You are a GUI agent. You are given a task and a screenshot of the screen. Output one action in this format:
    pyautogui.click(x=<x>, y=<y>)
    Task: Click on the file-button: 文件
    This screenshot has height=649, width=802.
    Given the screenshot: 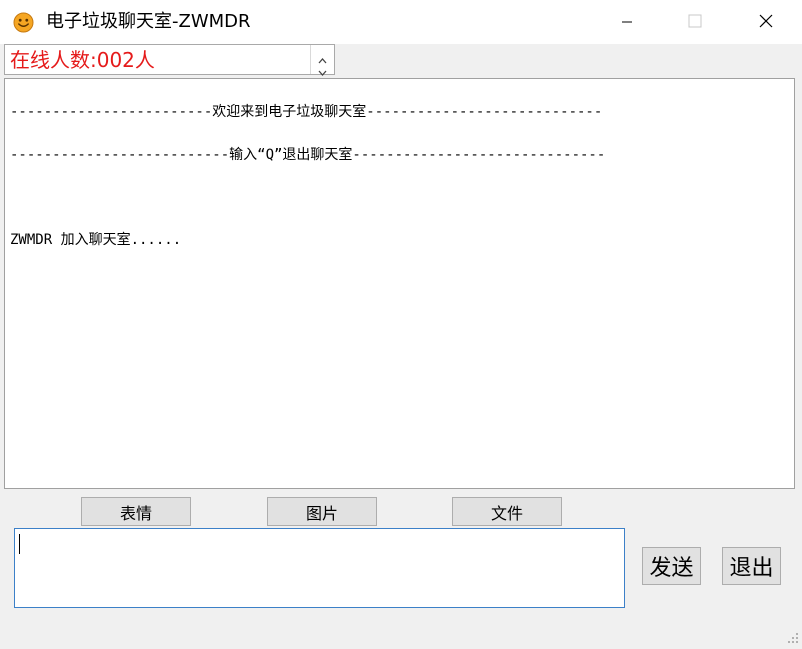 What is the action you would take?
    pyautogui.click(x=507, y=511)
    